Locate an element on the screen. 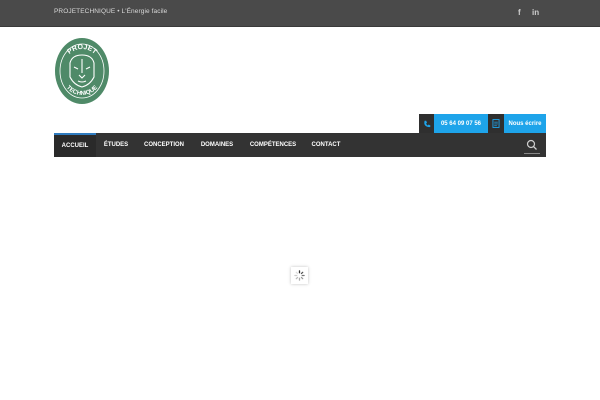 This screenshot has width=600, height=400. nav-item-etudes: ÉTUDES is located at coordinates (116, 145).